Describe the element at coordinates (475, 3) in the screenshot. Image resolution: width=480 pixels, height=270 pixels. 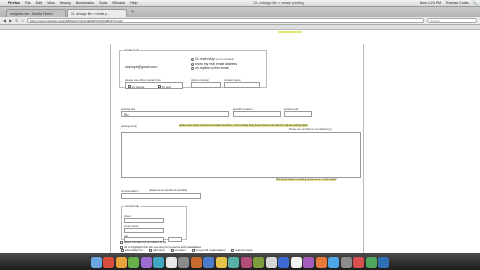
I see `spotlight-icon: 🔍` at that location.